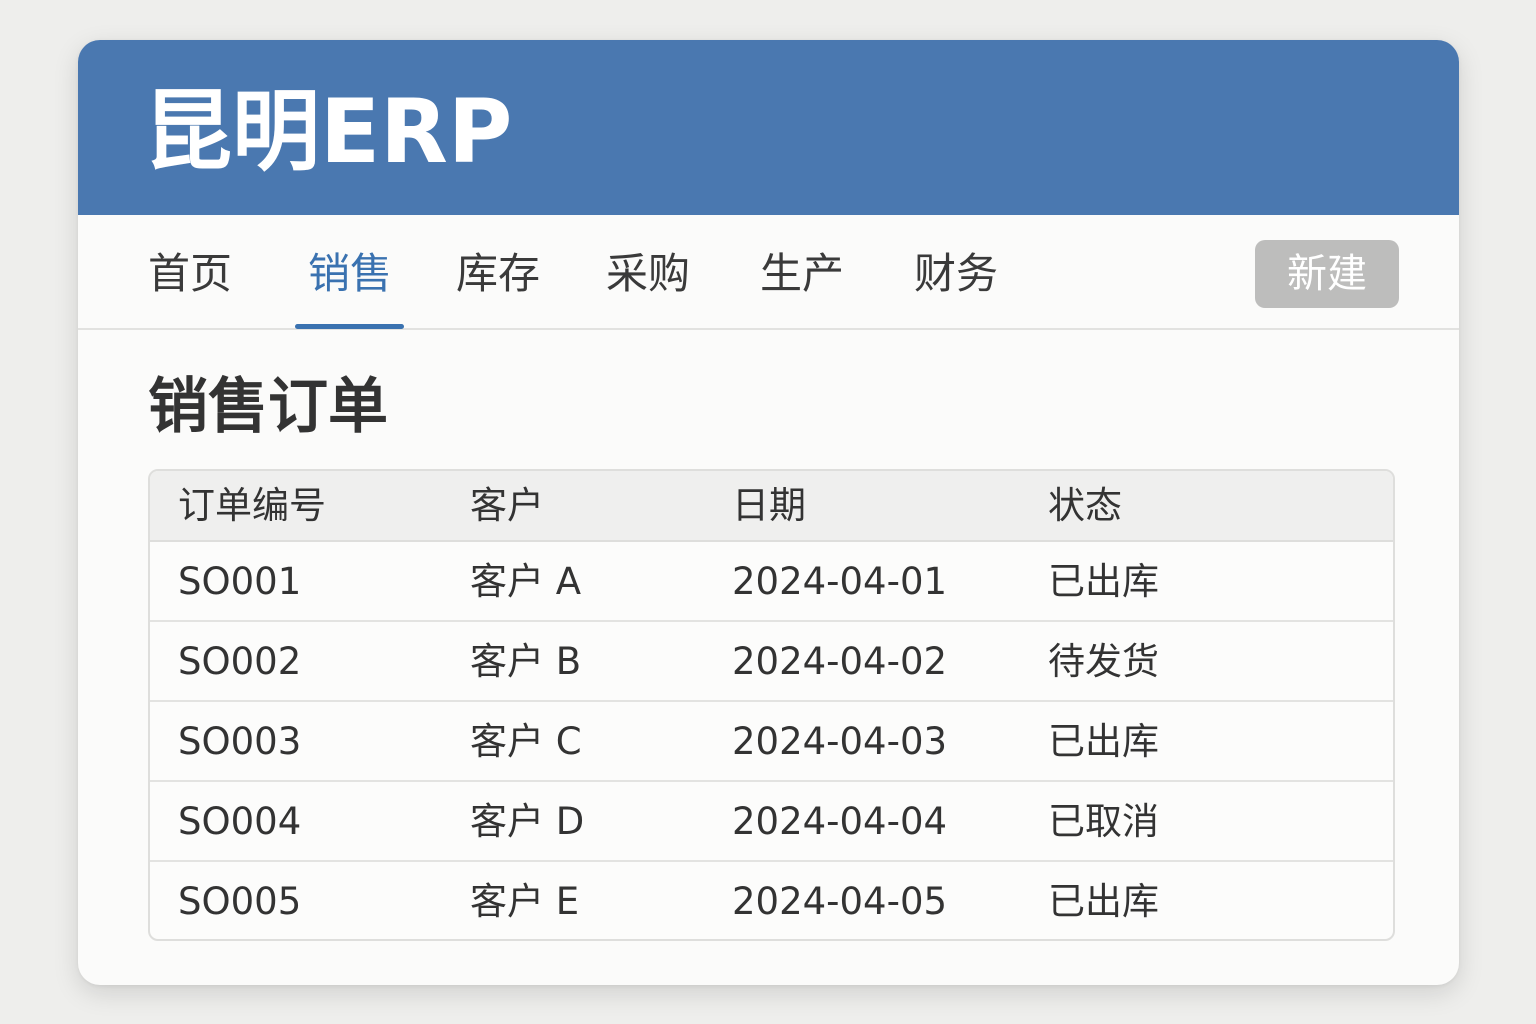 The image size is (1536, 1024). I want to click on order-number-cell: SO003, so click(240, 741).